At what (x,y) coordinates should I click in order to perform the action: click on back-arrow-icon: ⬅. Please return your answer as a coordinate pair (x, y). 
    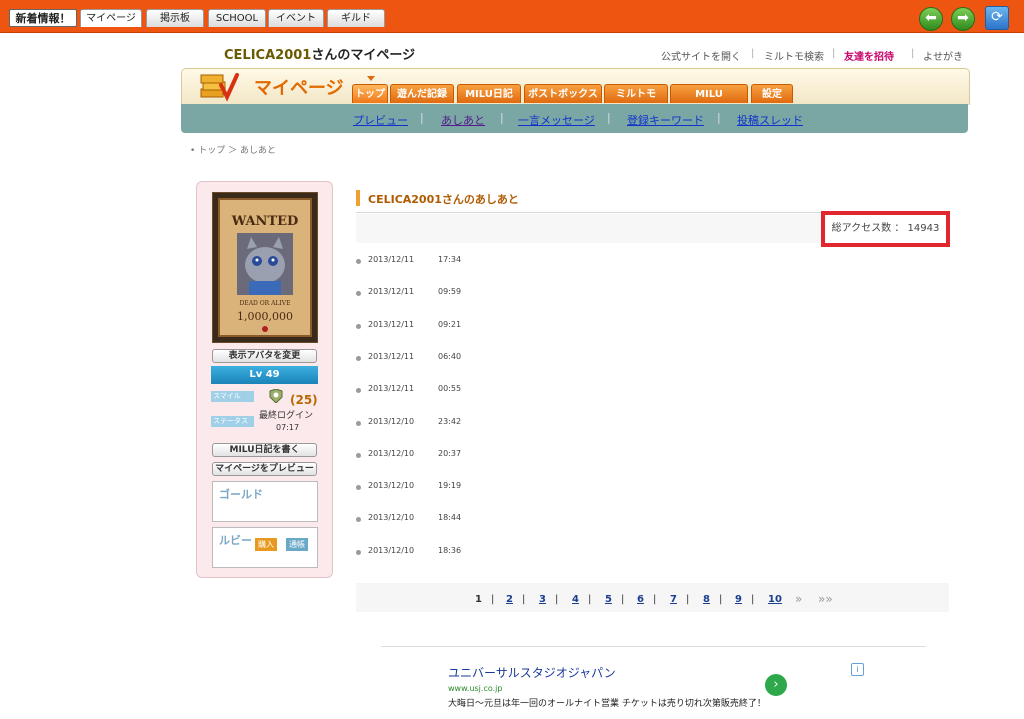
    Looking at the image, I should click on (931, 19).